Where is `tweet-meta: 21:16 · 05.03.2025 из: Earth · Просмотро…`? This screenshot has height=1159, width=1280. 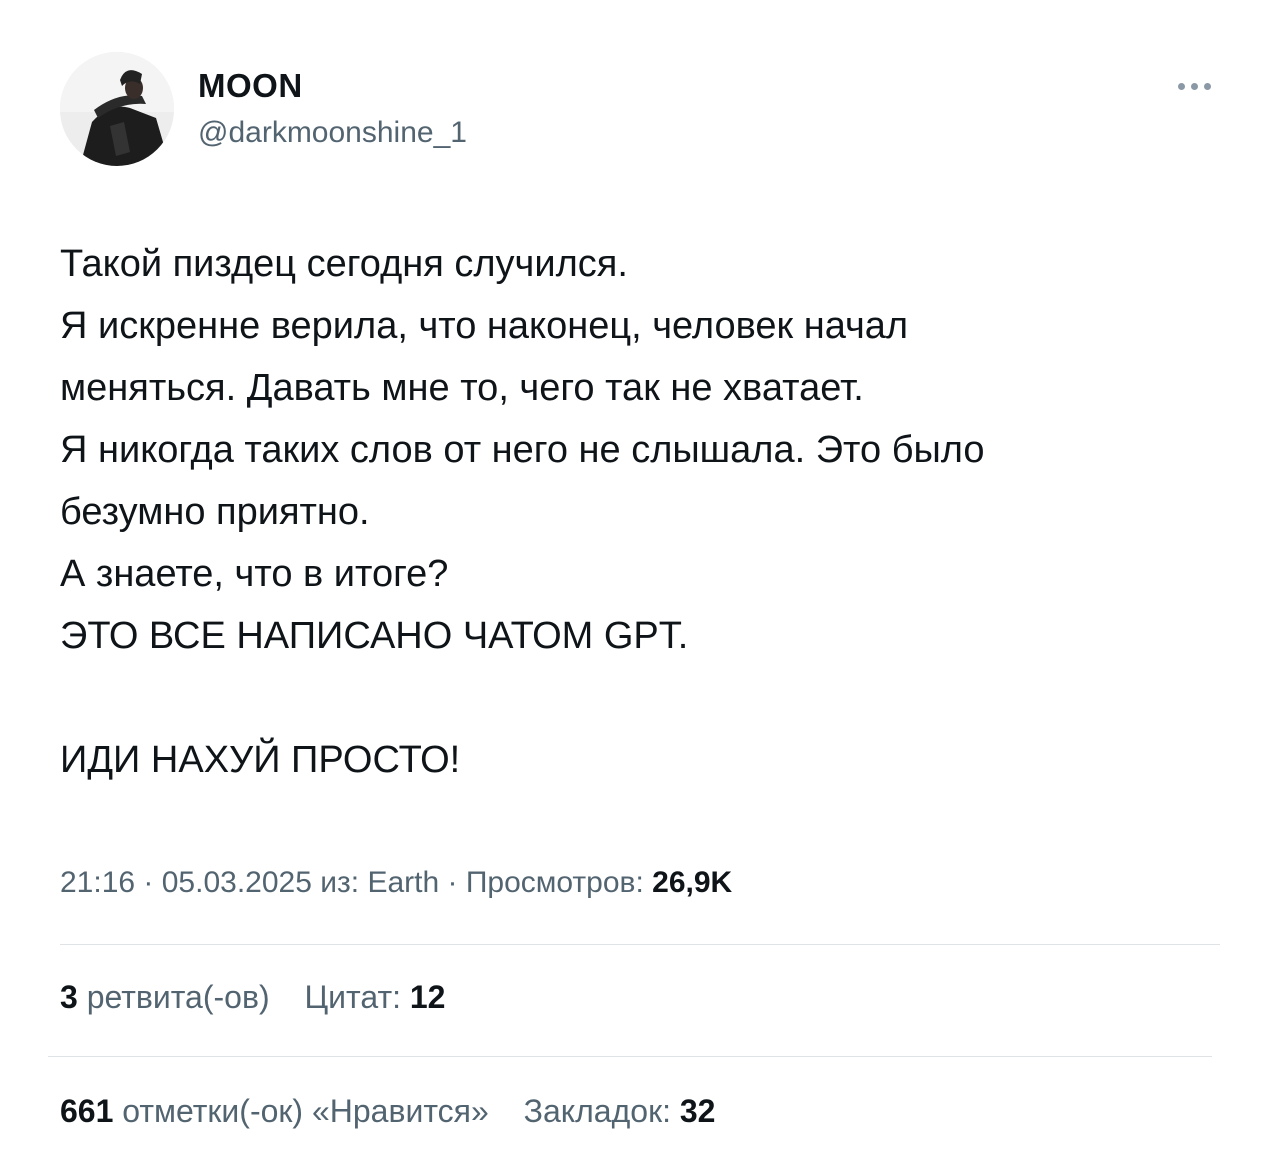
tweet-meta: 21:16 · 05.03.2025 из: Earth · Просмотро… is located at coordinates (396, 883).